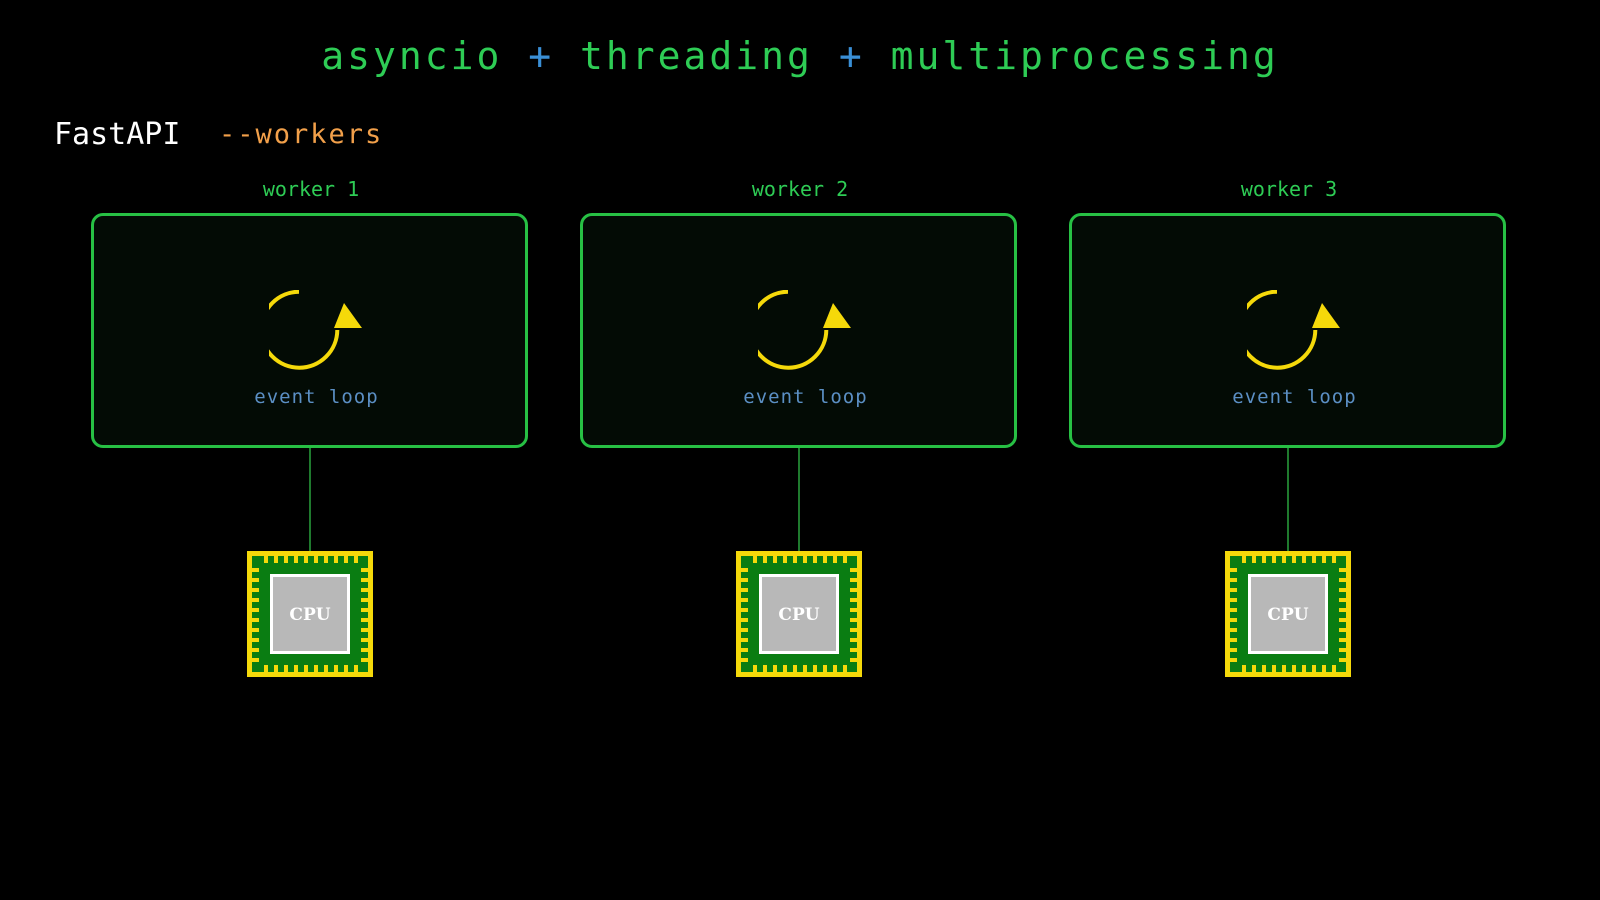 The image size is (1600, 900). What do you see at coordinates (117, 134) in the screenshot?
I see `app-name: FastAPI` at bounding box center [117, 134].